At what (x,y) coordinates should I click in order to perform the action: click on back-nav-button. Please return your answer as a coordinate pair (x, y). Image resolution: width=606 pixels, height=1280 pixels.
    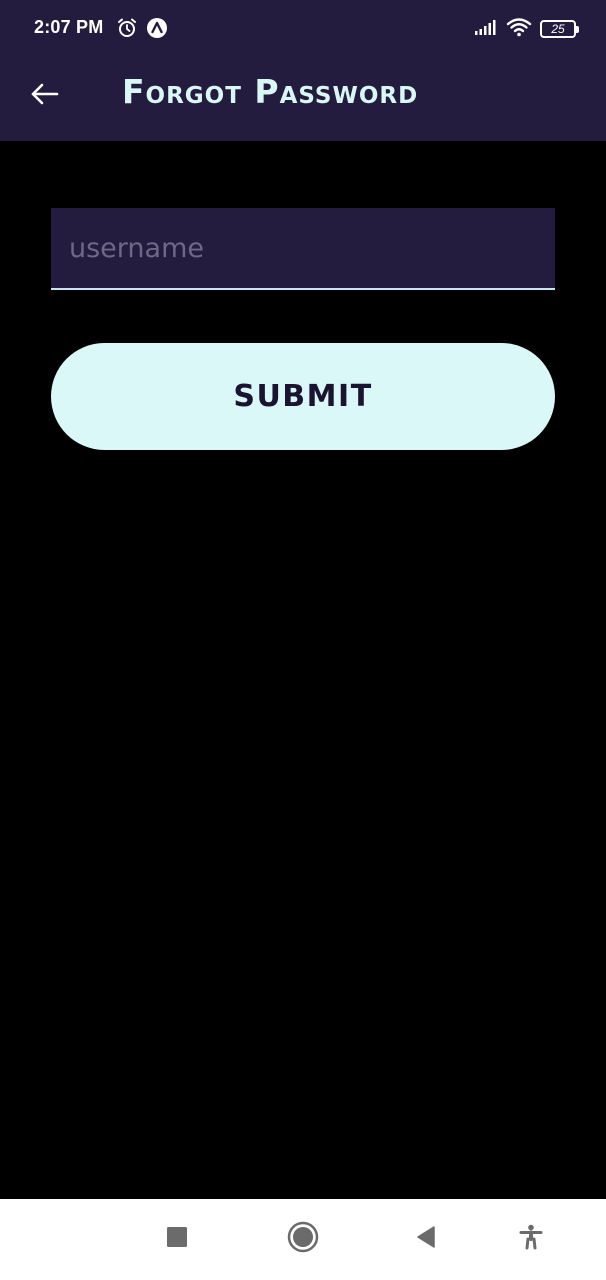
    Looking at the image, I should click on (426, 1239).